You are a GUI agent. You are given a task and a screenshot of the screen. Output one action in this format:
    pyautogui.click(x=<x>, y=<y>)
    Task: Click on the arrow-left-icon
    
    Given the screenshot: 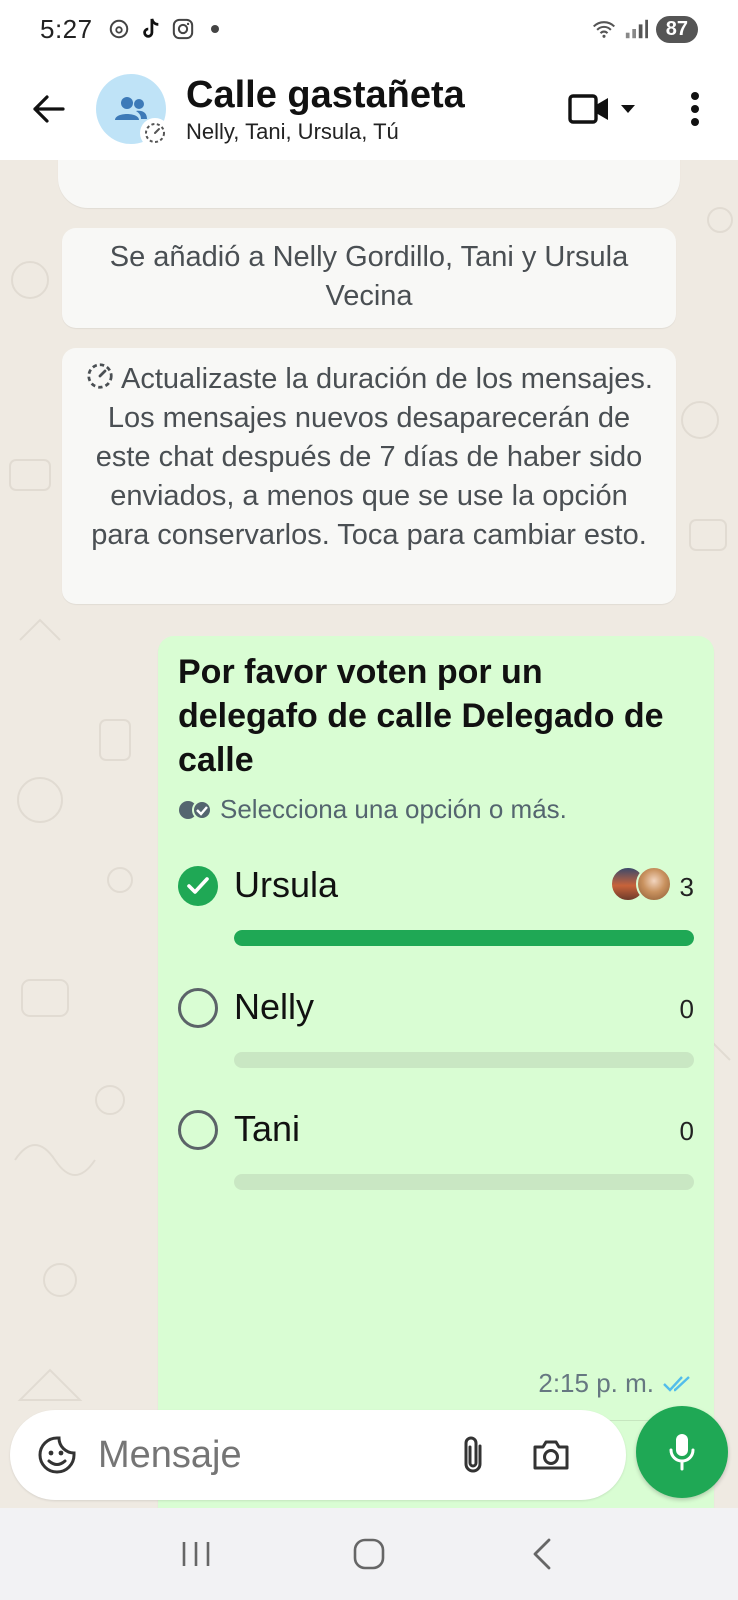 What is the action you would take?
    pyautogui.click(x=49, y=109)
    